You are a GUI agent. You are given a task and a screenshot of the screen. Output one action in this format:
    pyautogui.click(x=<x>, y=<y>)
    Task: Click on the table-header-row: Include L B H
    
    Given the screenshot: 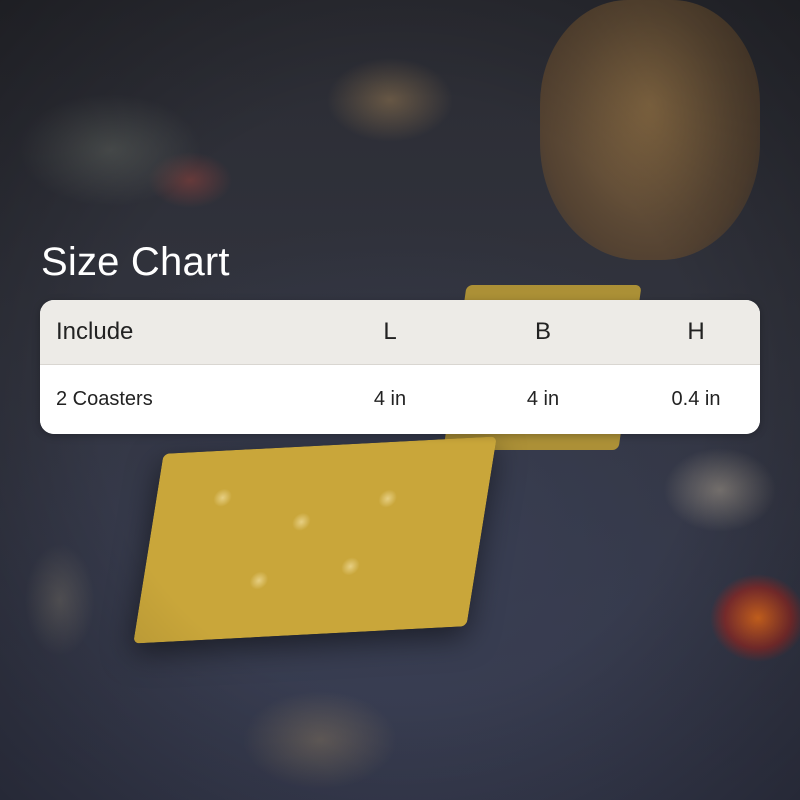 What is the action you would take?
    pyautogui.click(x=400, y=332)
    